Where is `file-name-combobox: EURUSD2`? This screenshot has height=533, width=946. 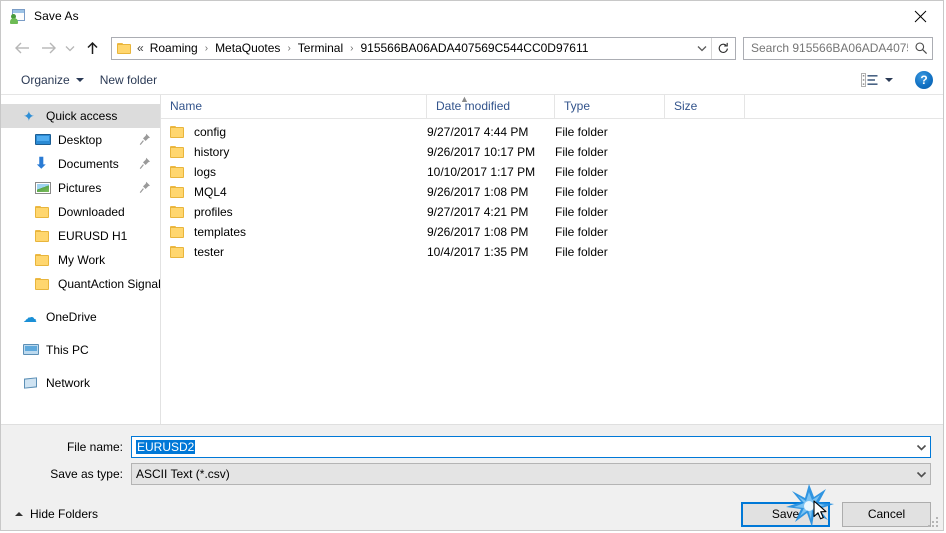 file-name-combobox: EURUSD2 is located at coordinates (531, 447).